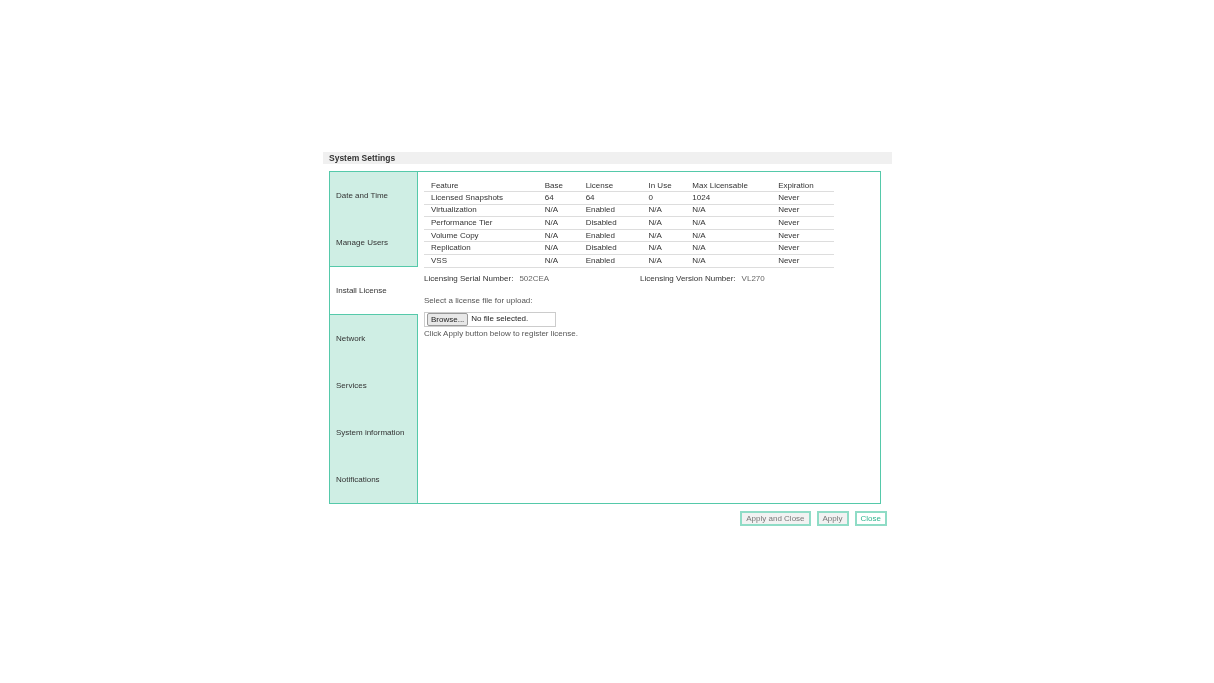 The image size is (1214, 683). What do you see at coordinates (479, 300) in the screenshot?
I see `upload-label: Select a license file for upload:` at bounding box center [479, 300].